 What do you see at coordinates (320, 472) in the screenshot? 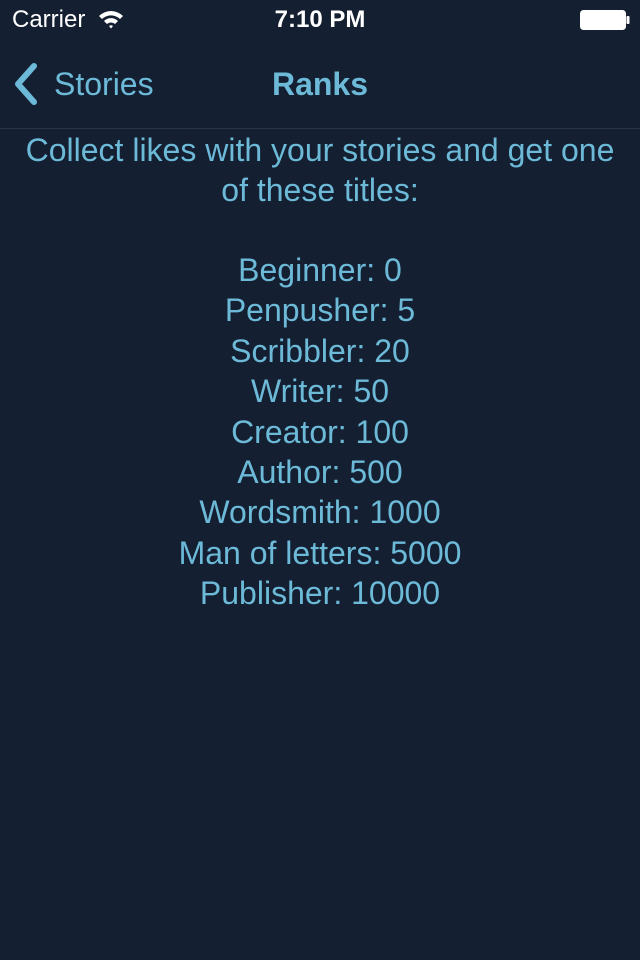
I see `rank-item-author: Author: 500` at bounding box center [320, 472].